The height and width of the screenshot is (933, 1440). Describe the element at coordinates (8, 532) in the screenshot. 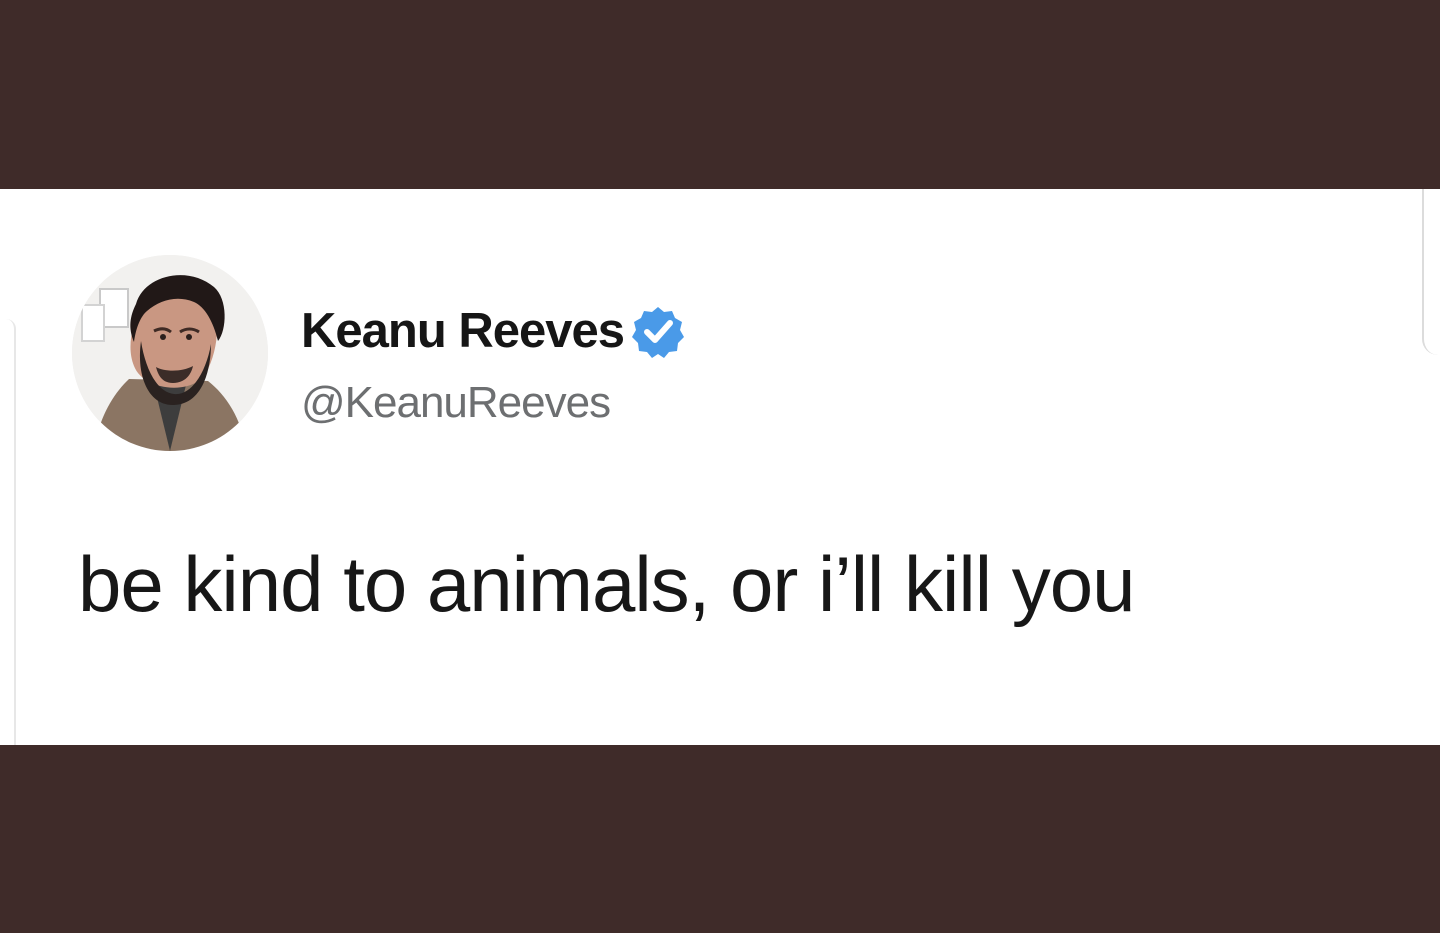

I see `left-card-edge` at that location.